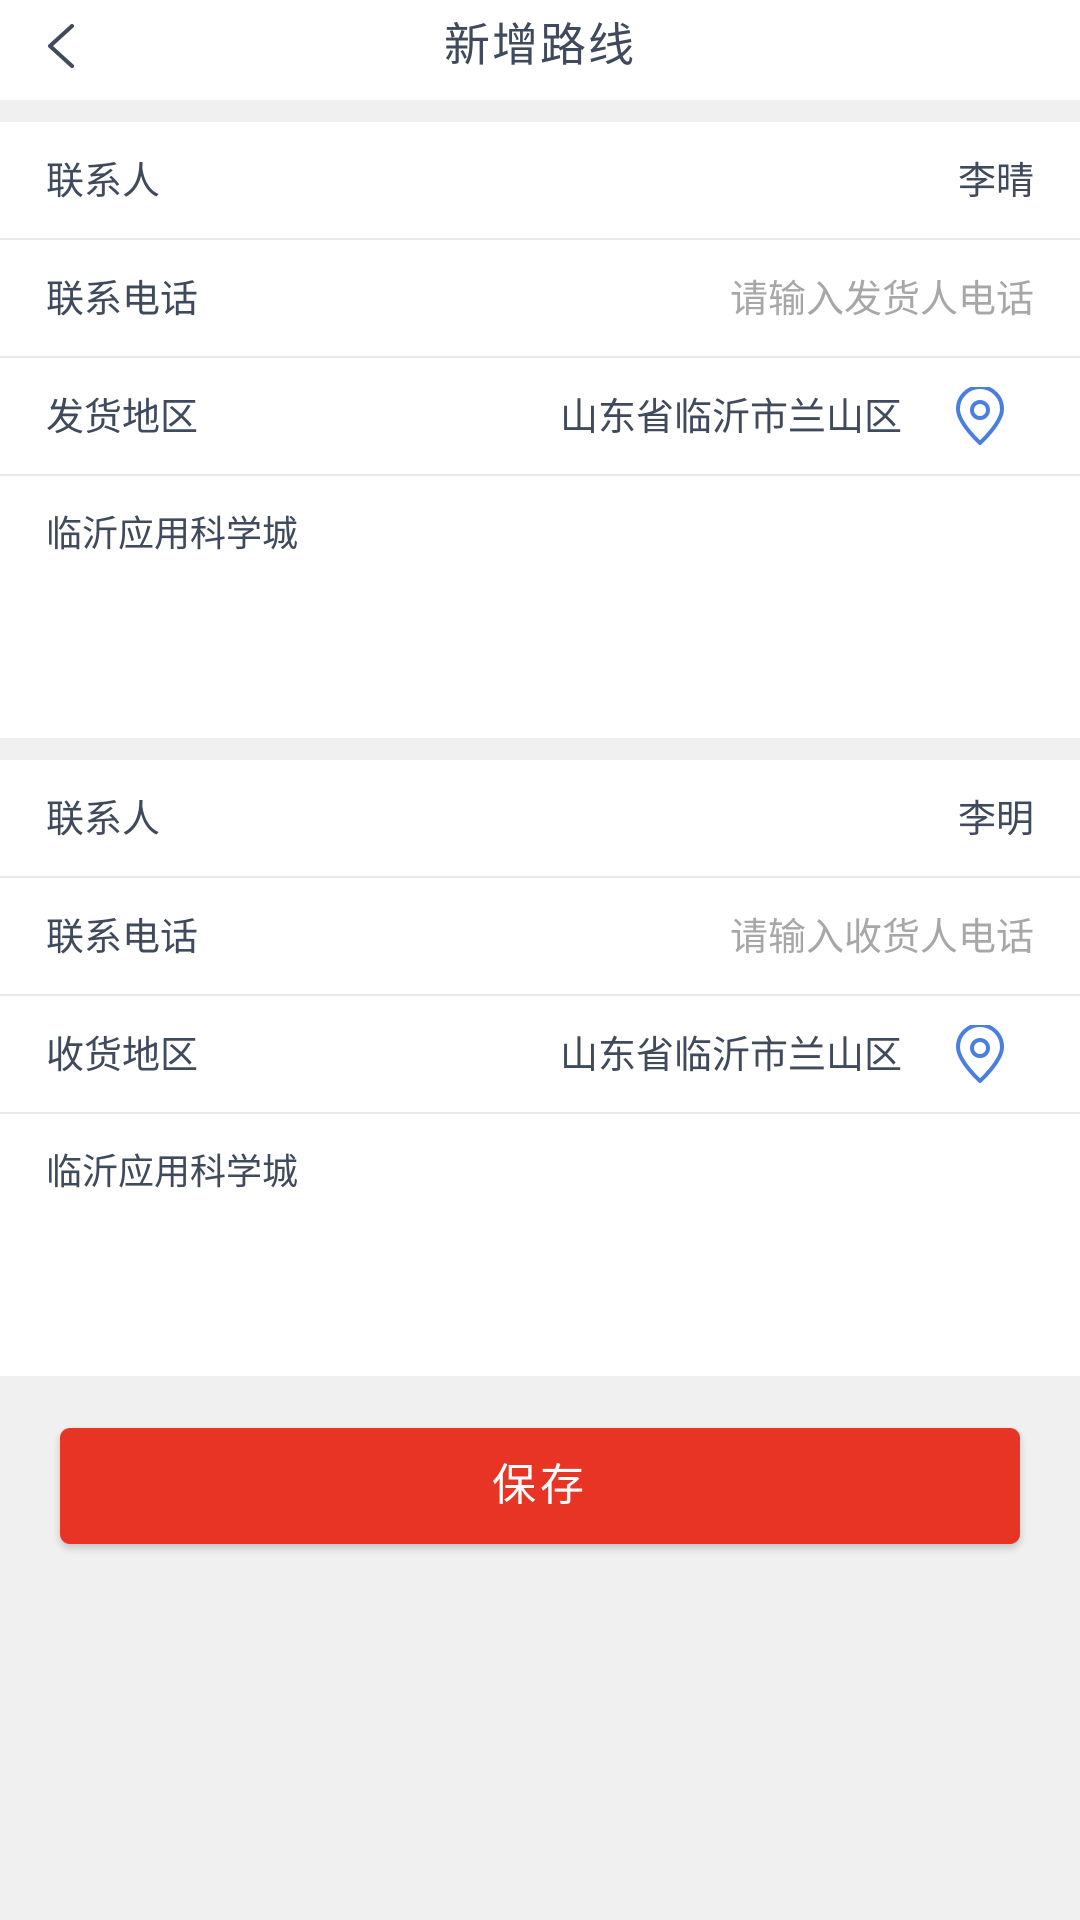 The height and width of the screenshot is (1920, 1080). Describe the element at coordinates (774, 937) in the screenshot. I see `receiver-phone-input` at that location.